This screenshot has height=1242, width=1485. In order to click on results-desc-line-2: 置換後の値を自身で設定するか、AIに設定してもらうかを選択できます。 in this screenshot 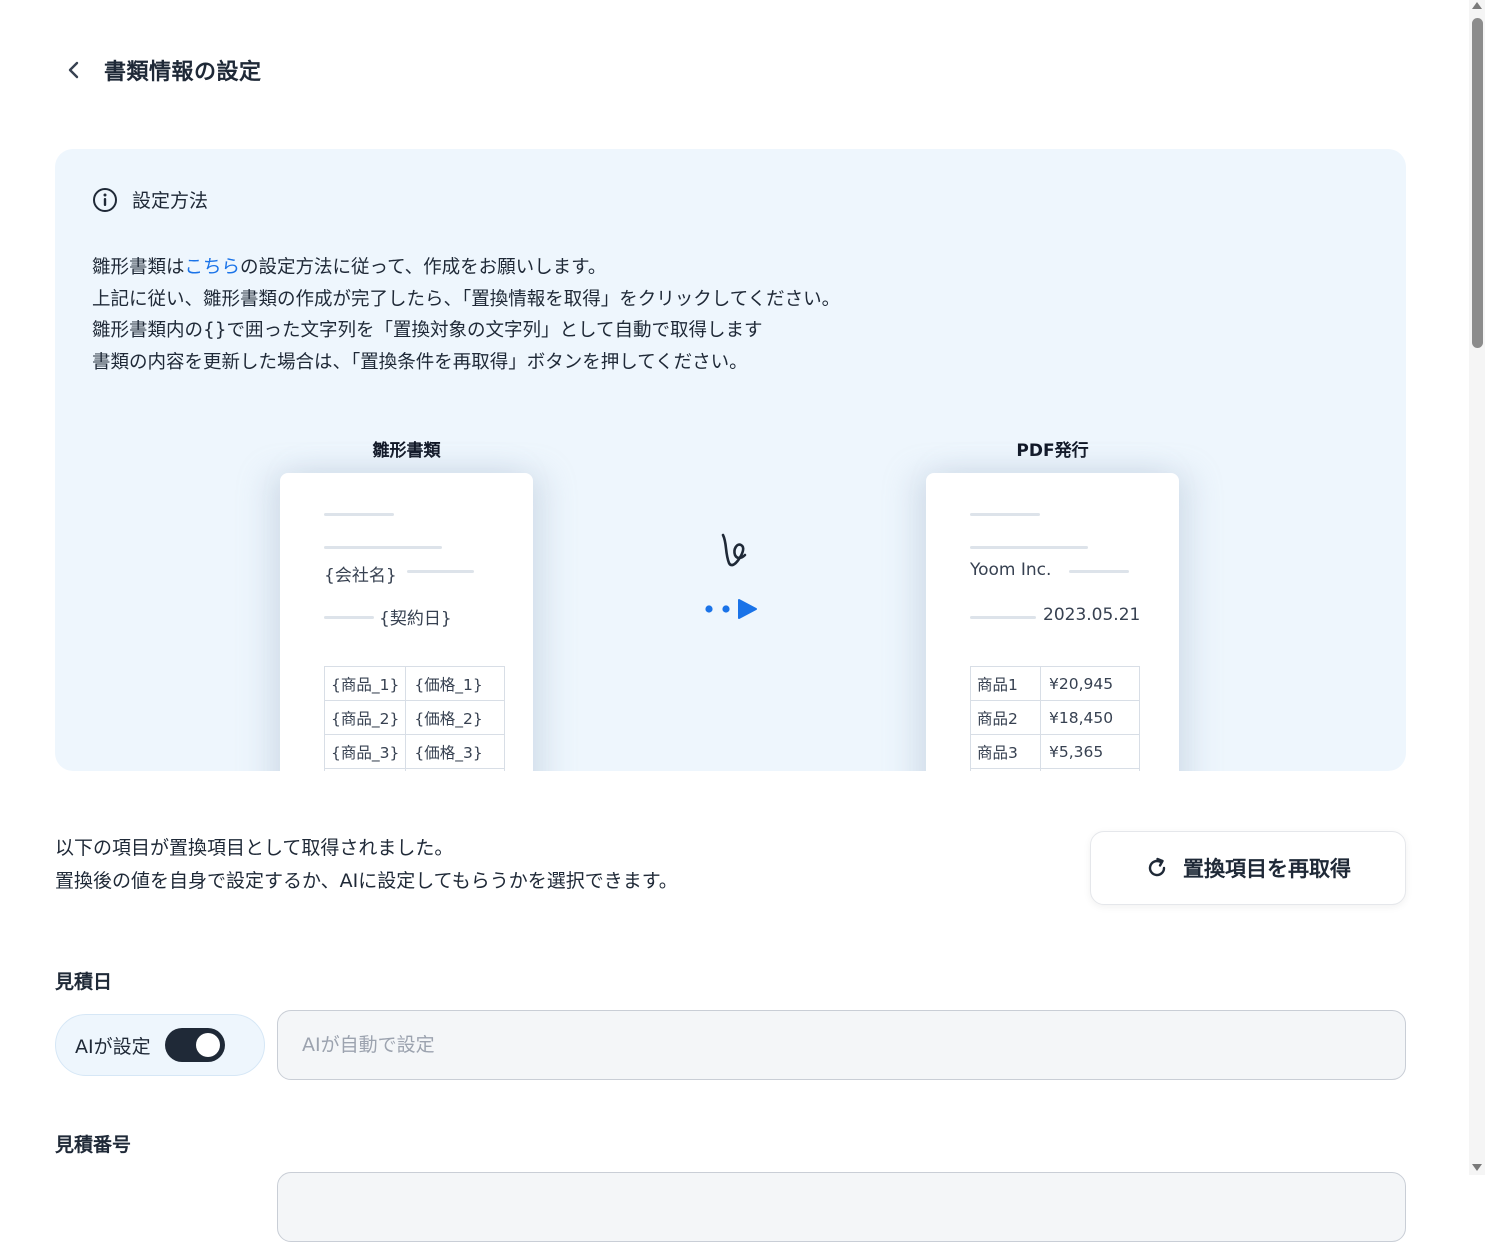, I will do `click(366, 881)`.